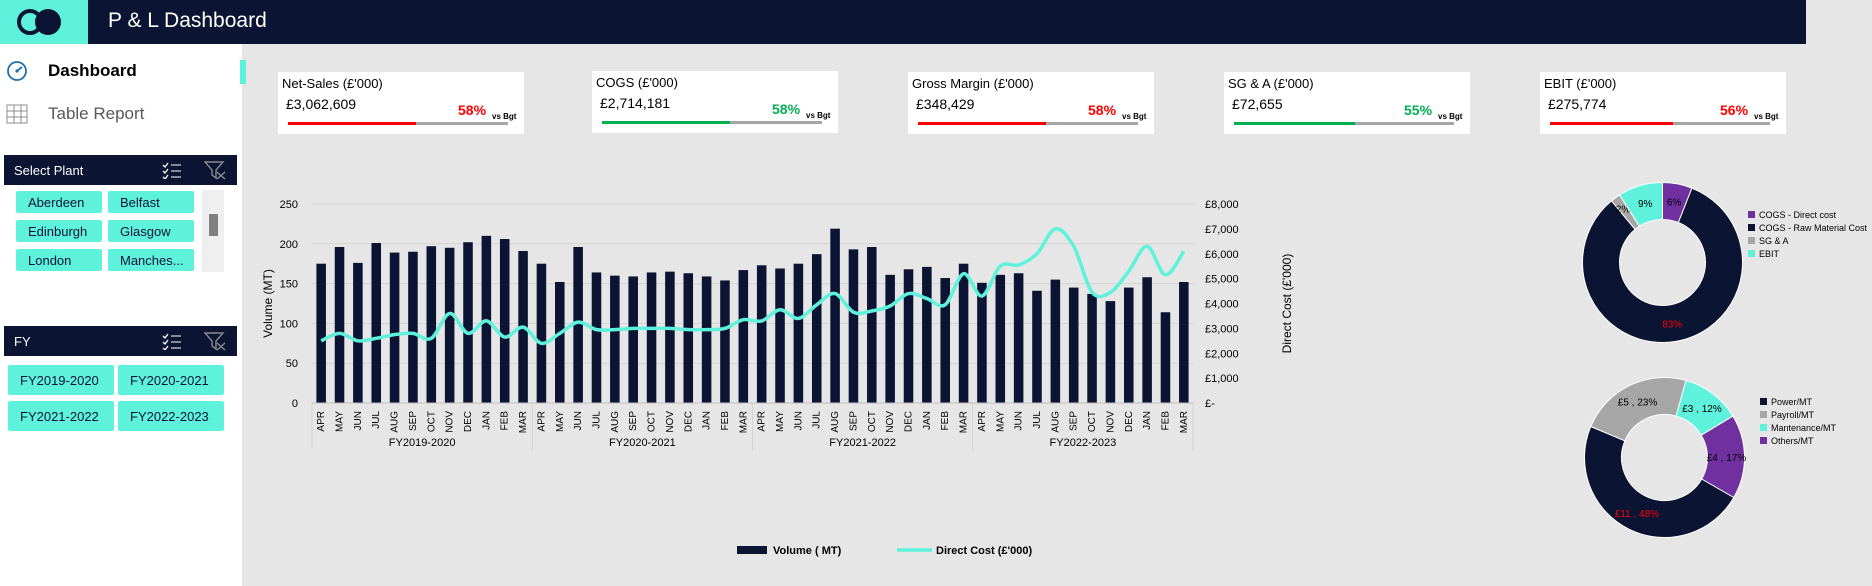 The width and height of the screenshot is (1872, 586). Describe the element at coordinates (1798, 214) in the screenshot. I see `legend-label: COGS - Direct cost` at that location.